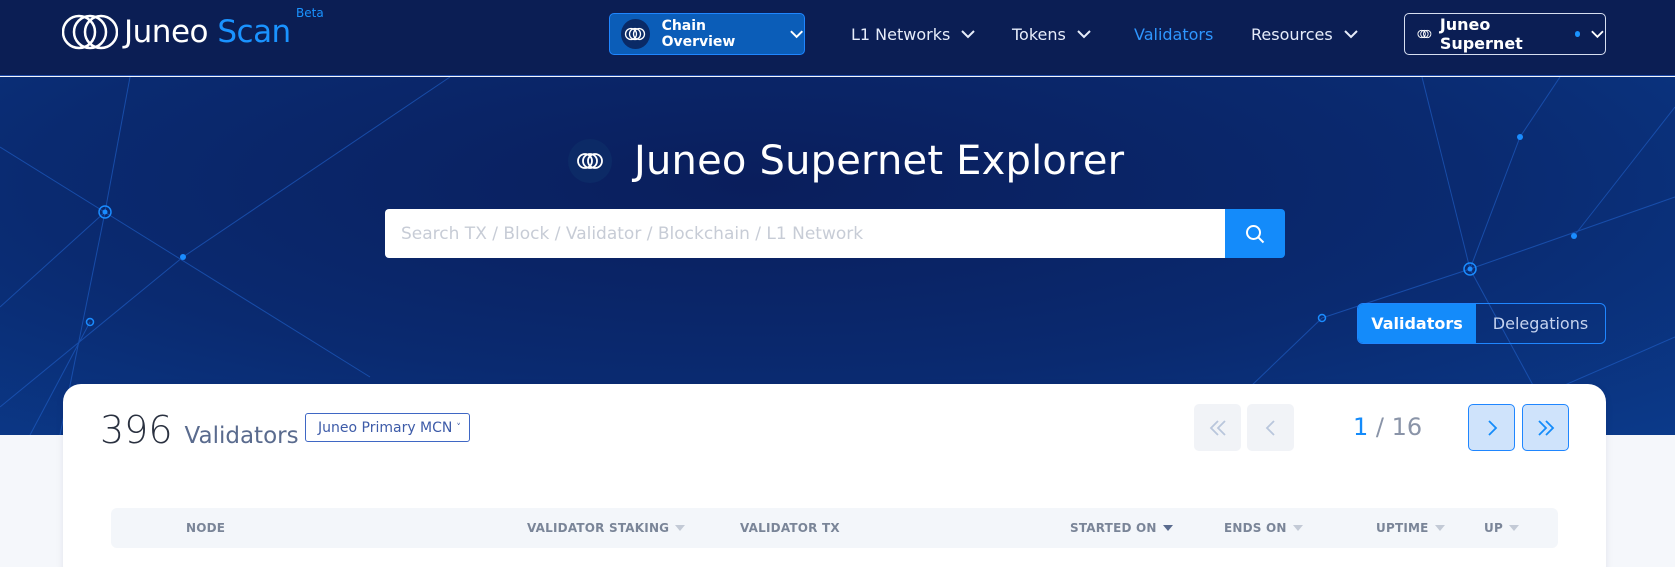  What do you see at coordinates (310, 13) in the screenshot?
I see `beta-badge: Beta` at bounding box center [310, 13].